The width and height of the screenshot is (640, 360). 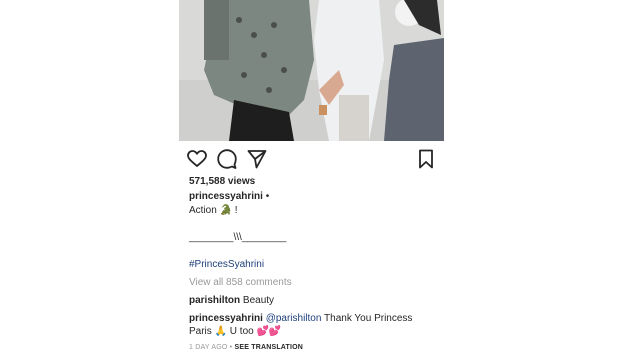 I want to click on see-translation-link: SEE TRANSLATION, so click(x=268, y=347).